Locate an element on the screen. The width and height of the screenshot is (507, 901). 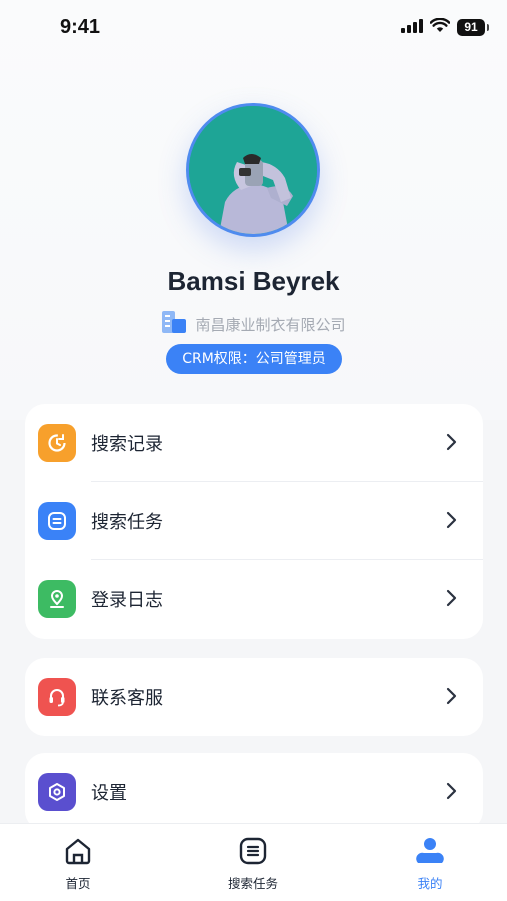
settings-icon is located at coordinates (57, 792).